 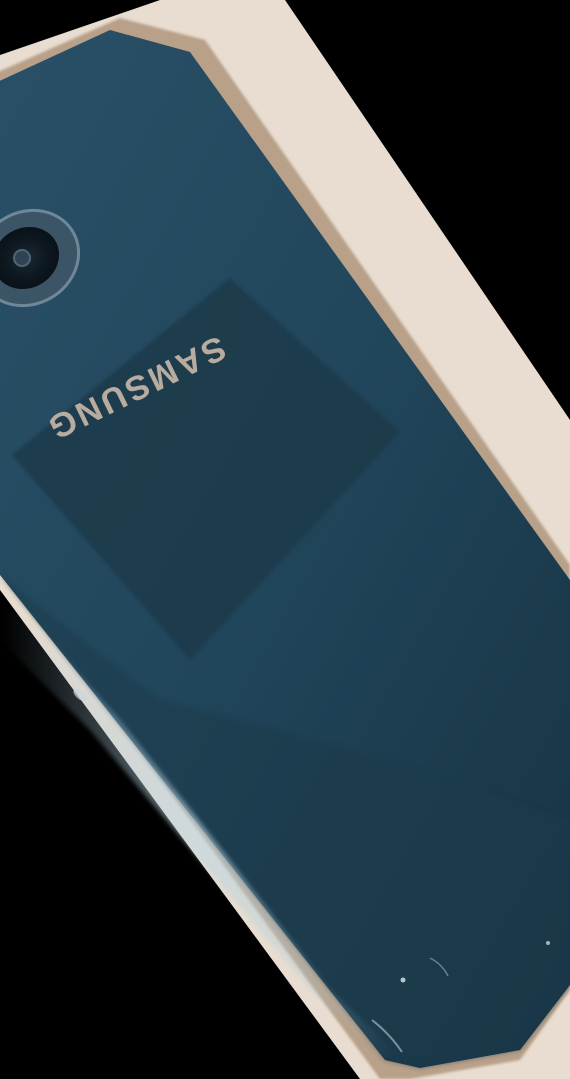 I want to click on lens-glint-icon, so click(x=22, y=258).